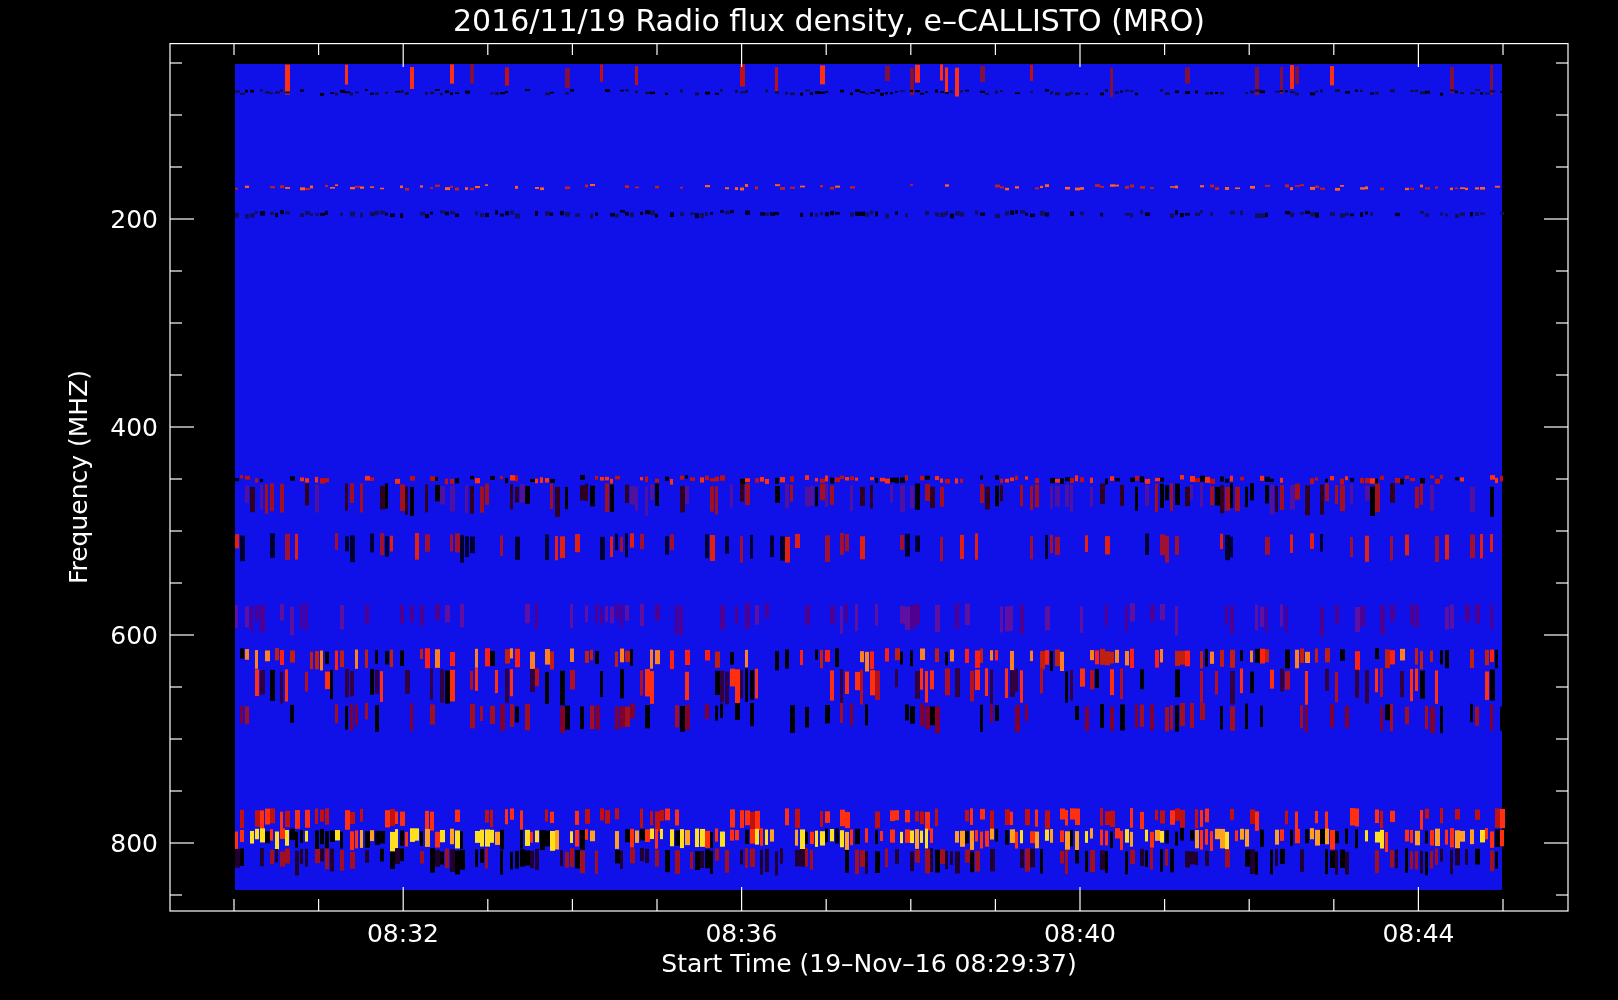 This screenshot has width=1618, height=1000. Describe the element at coordinates (1080, 933) in the screenshot. I see `x-tick-label: 08:40` at that location.